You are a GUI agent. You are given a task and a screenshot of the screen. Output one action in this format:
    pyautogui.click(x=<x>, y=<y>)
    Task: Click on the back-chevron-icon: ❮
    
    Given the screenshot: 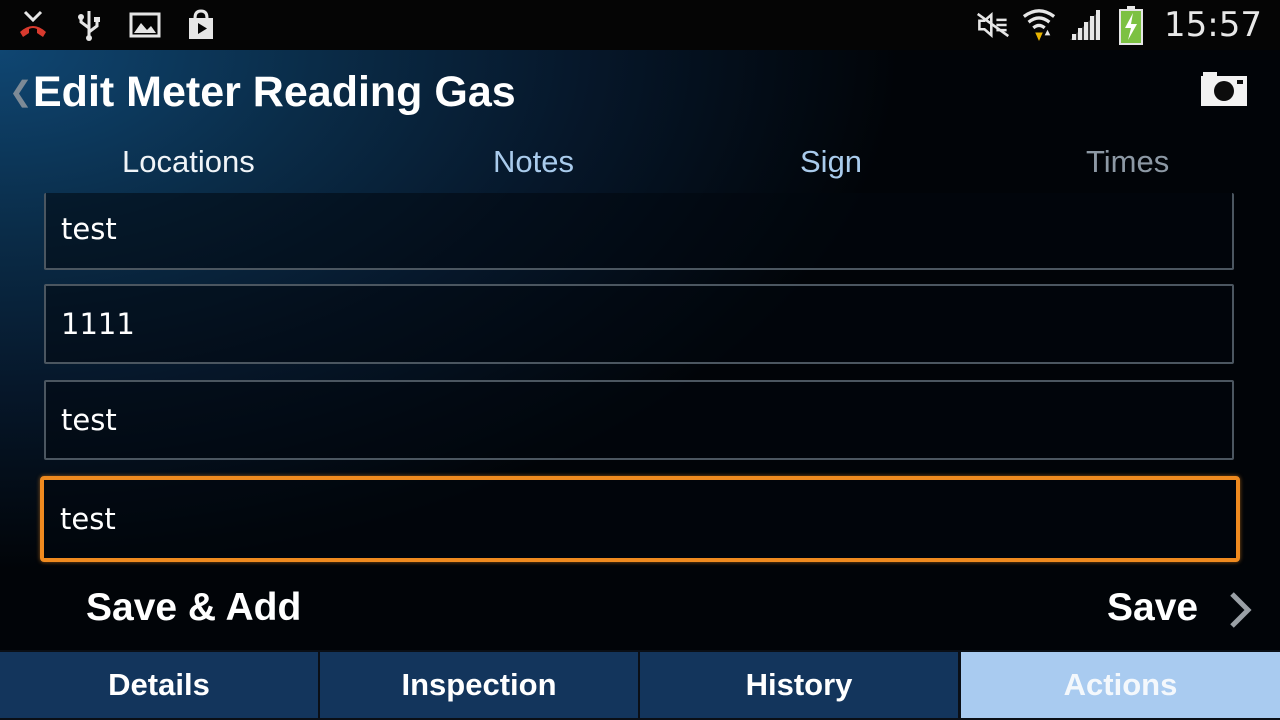 What is the action you would take?
    pyautogui.click(x=20, y=92)
    